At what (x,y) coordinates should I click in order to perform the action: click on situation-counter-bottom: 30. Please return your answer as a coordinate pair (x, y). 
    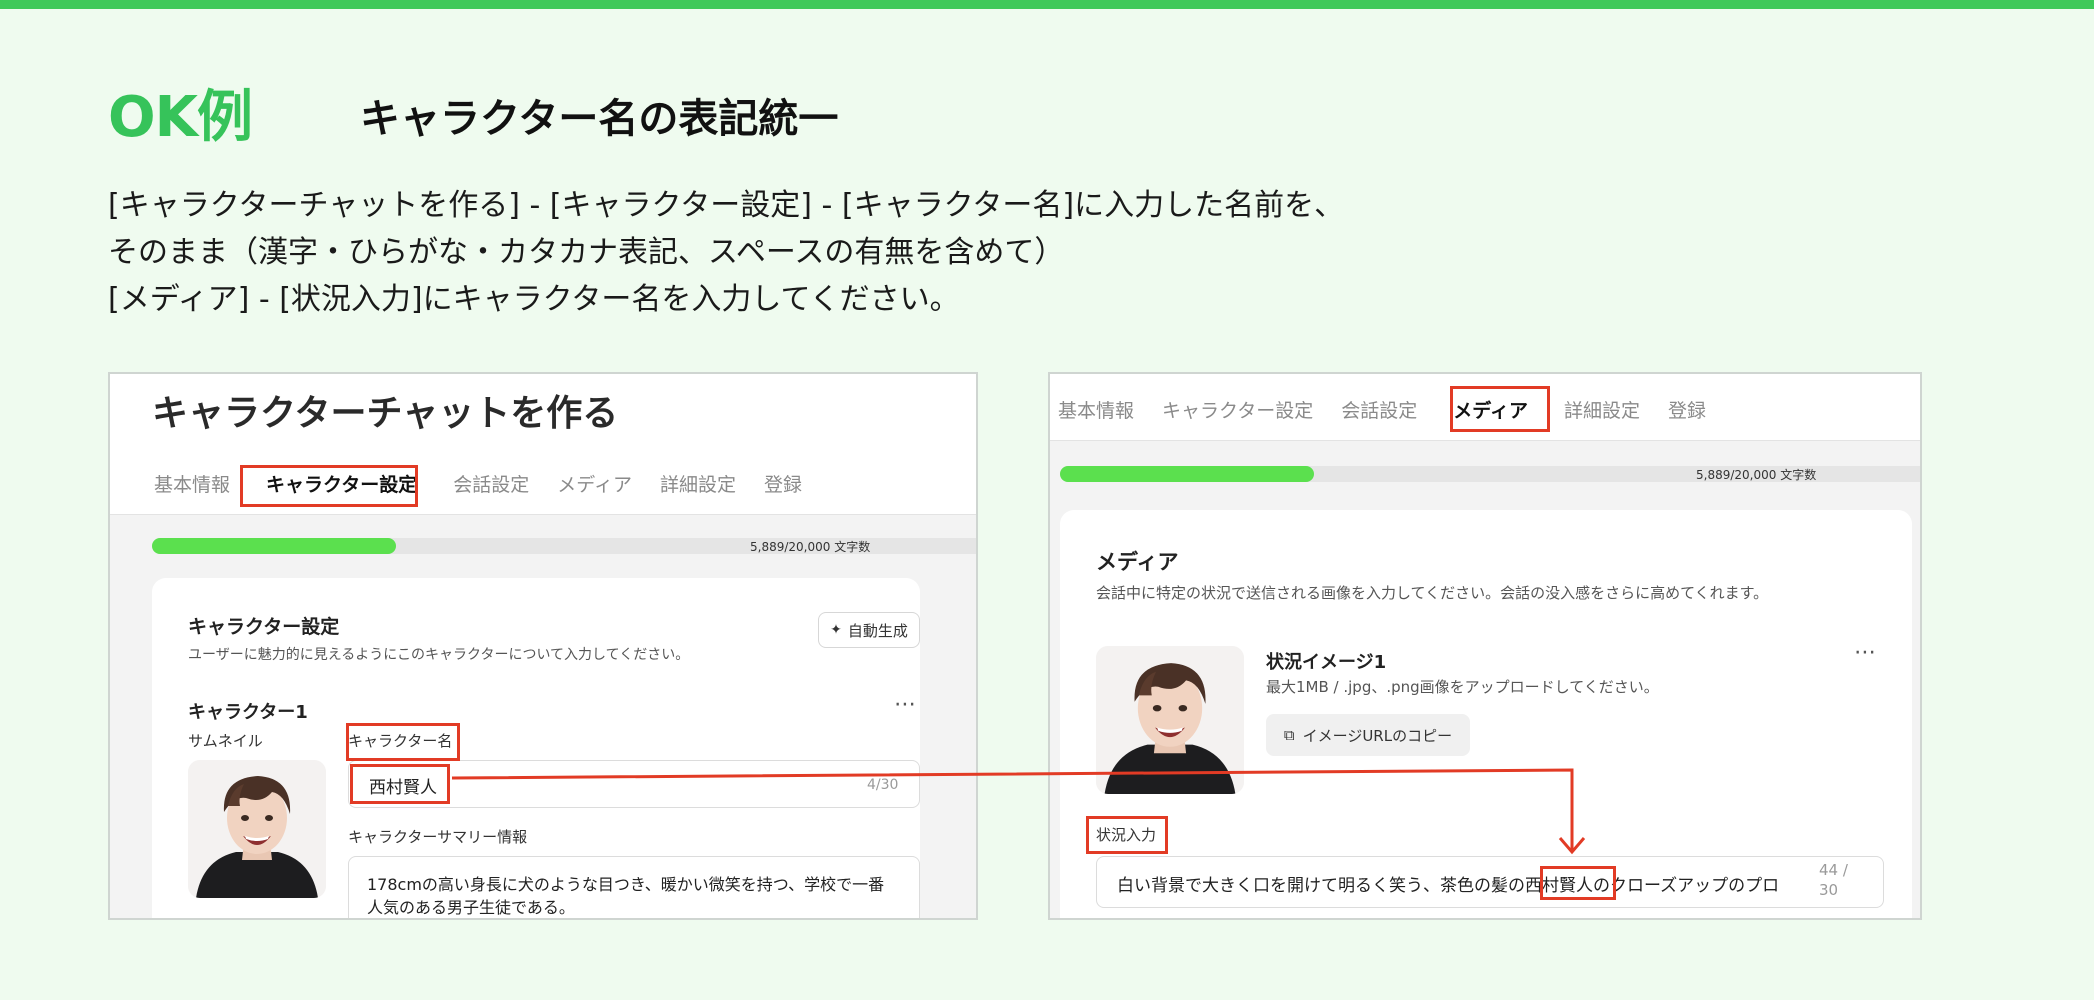
    Looking at the image, I should click on (1829, 890).